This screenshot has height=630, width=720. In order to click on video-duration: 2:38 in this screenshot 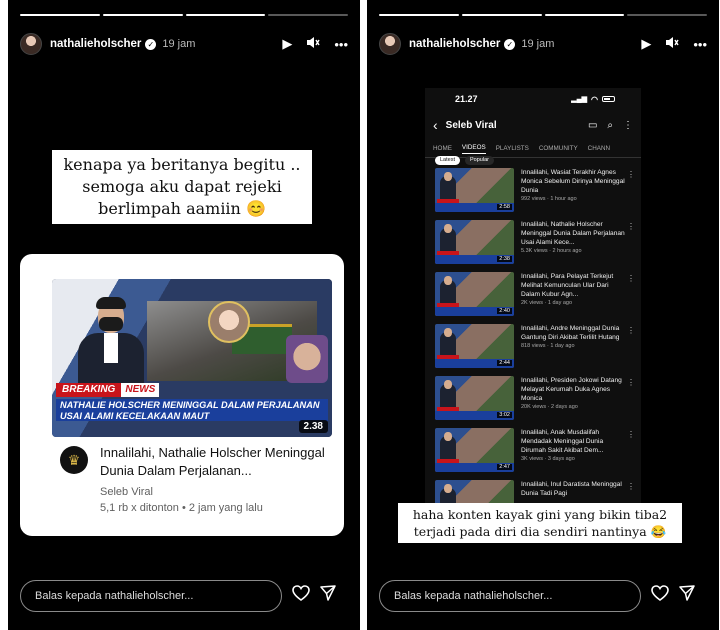, I will do `click(504, 259)`.